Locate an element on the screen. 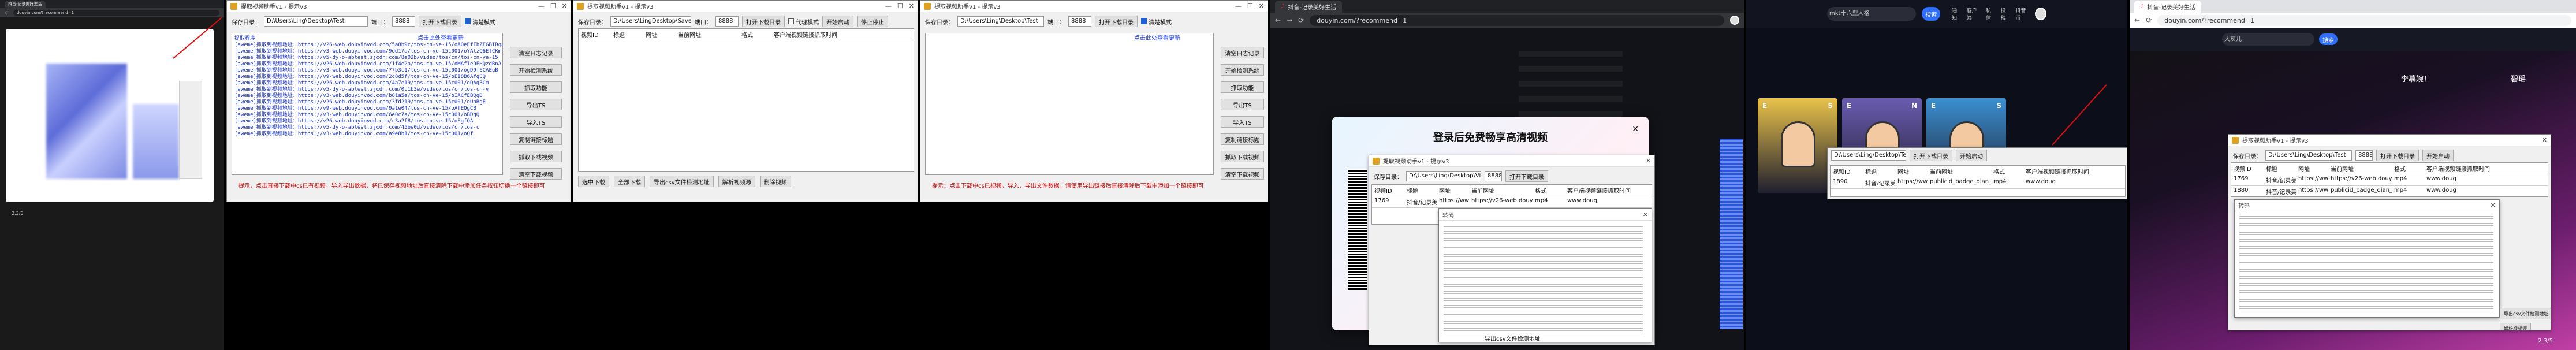 This screenshot has height=350, width=2576. qr-code is located at coordinates (1357, 230).